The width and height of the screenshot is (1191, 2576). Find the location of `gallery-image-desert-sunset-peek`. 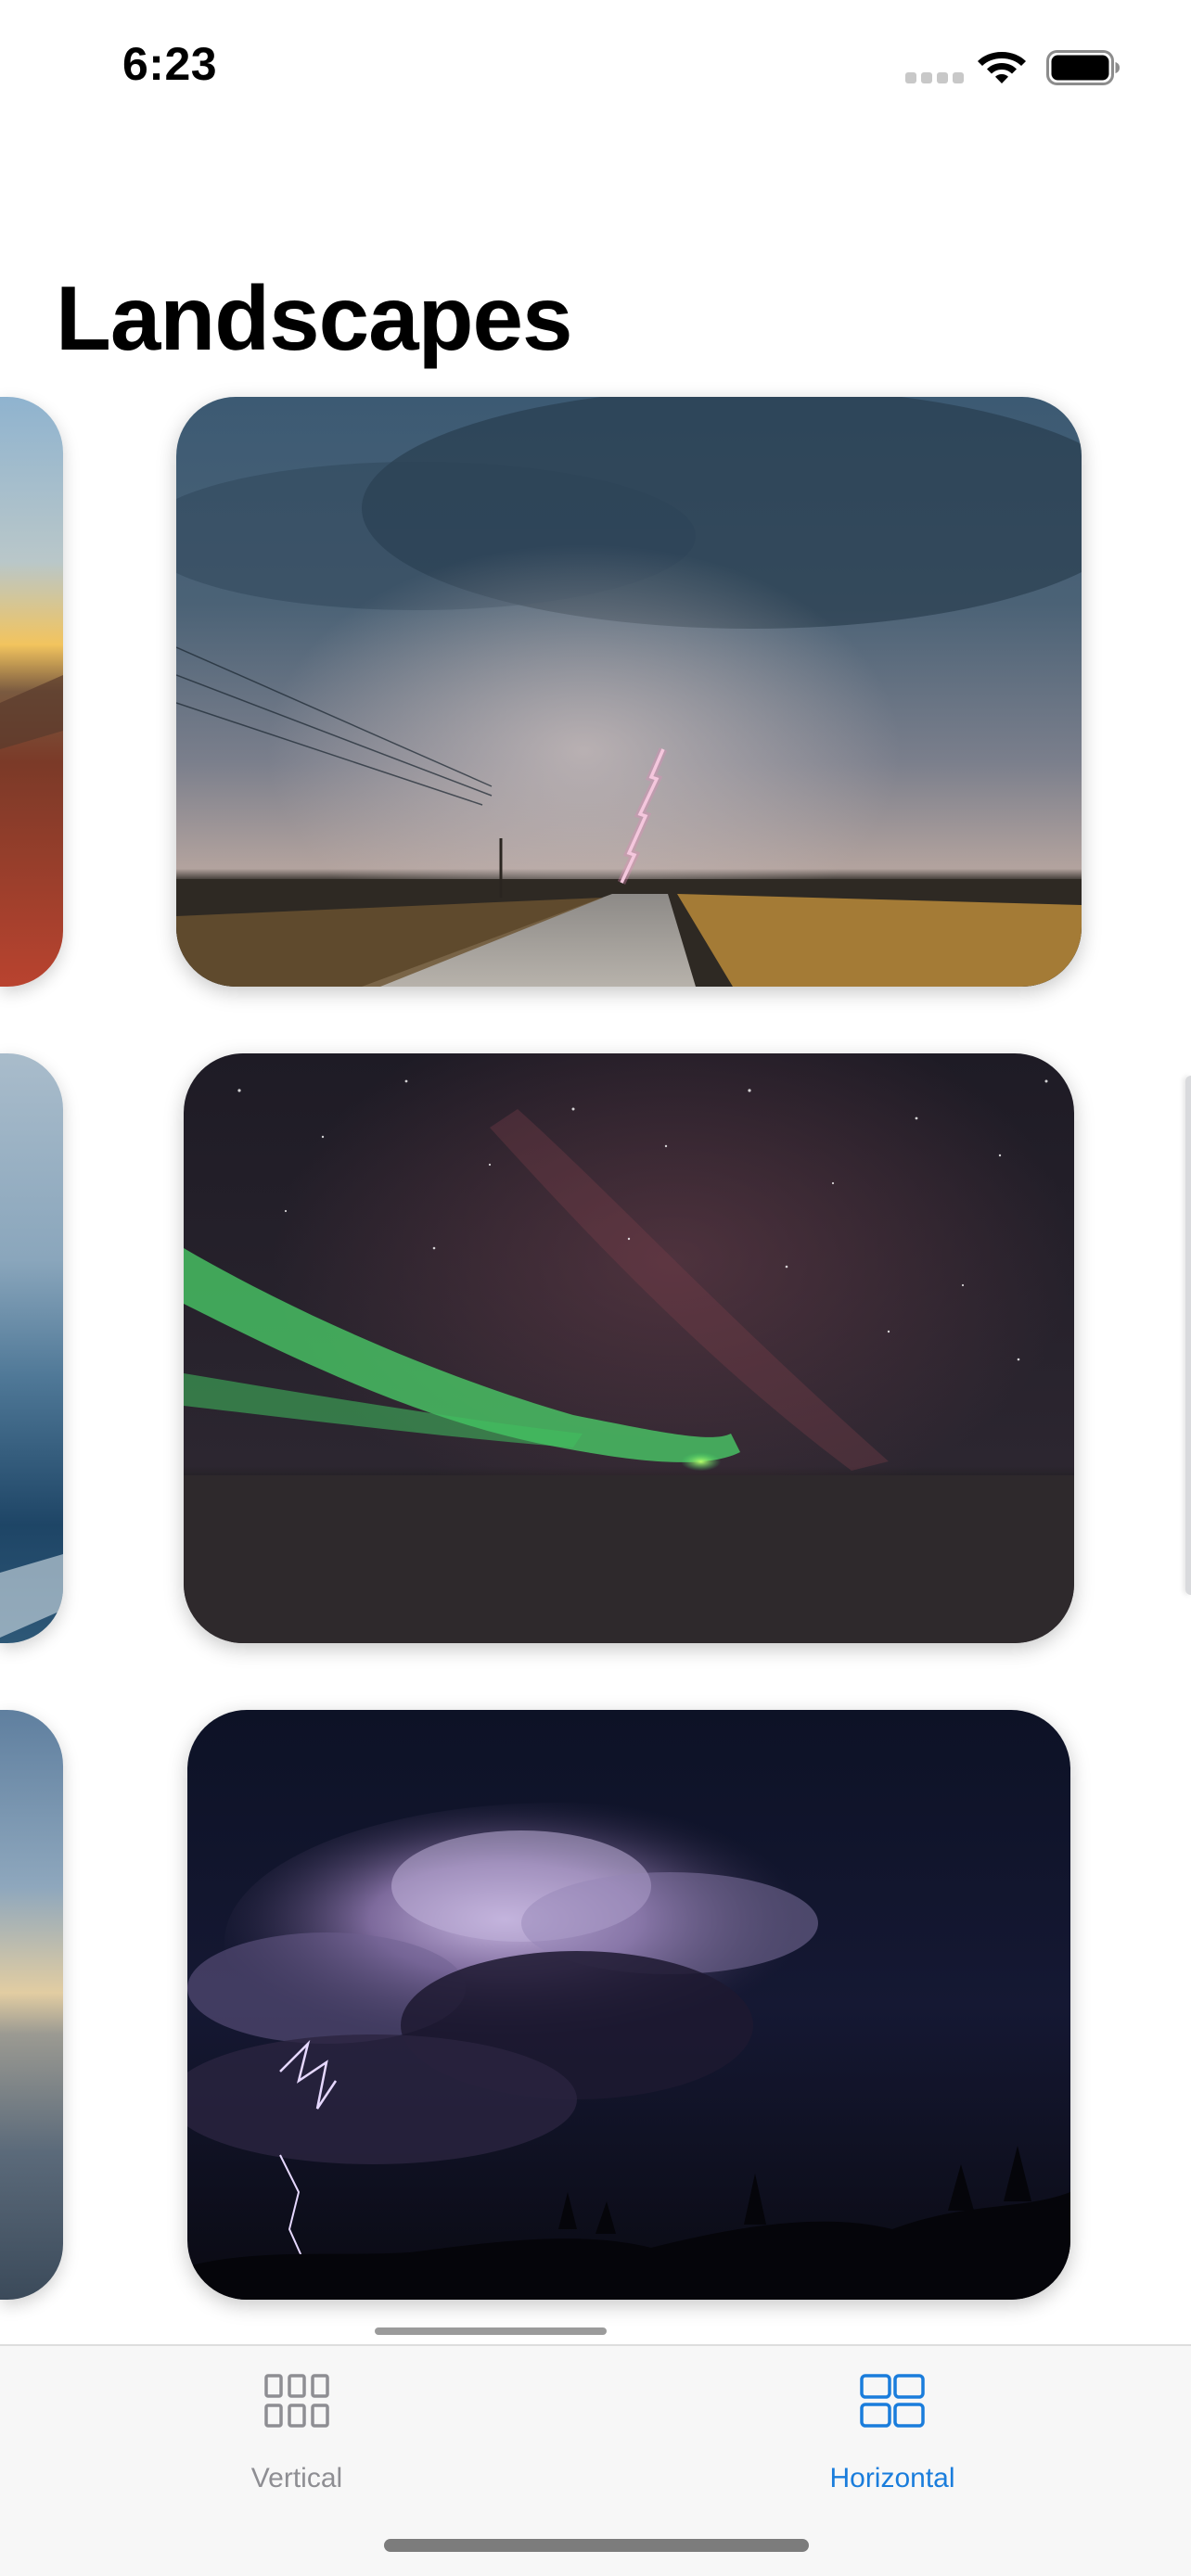

gallery-image-desert-sunset-peek is located at coordinates (32, 692).